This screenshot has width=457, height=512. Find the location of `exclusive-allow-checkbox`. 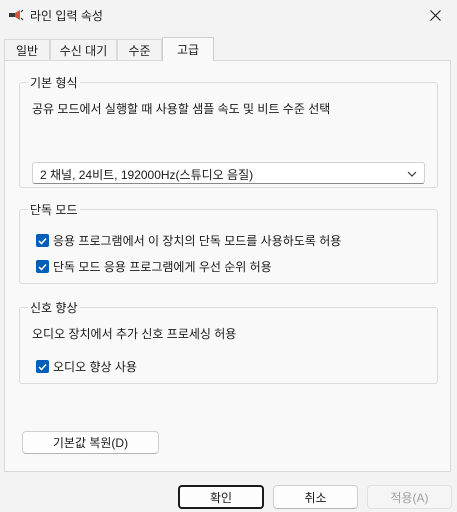

exclusive-allow-checkbox is located at coordinates (42, 240).